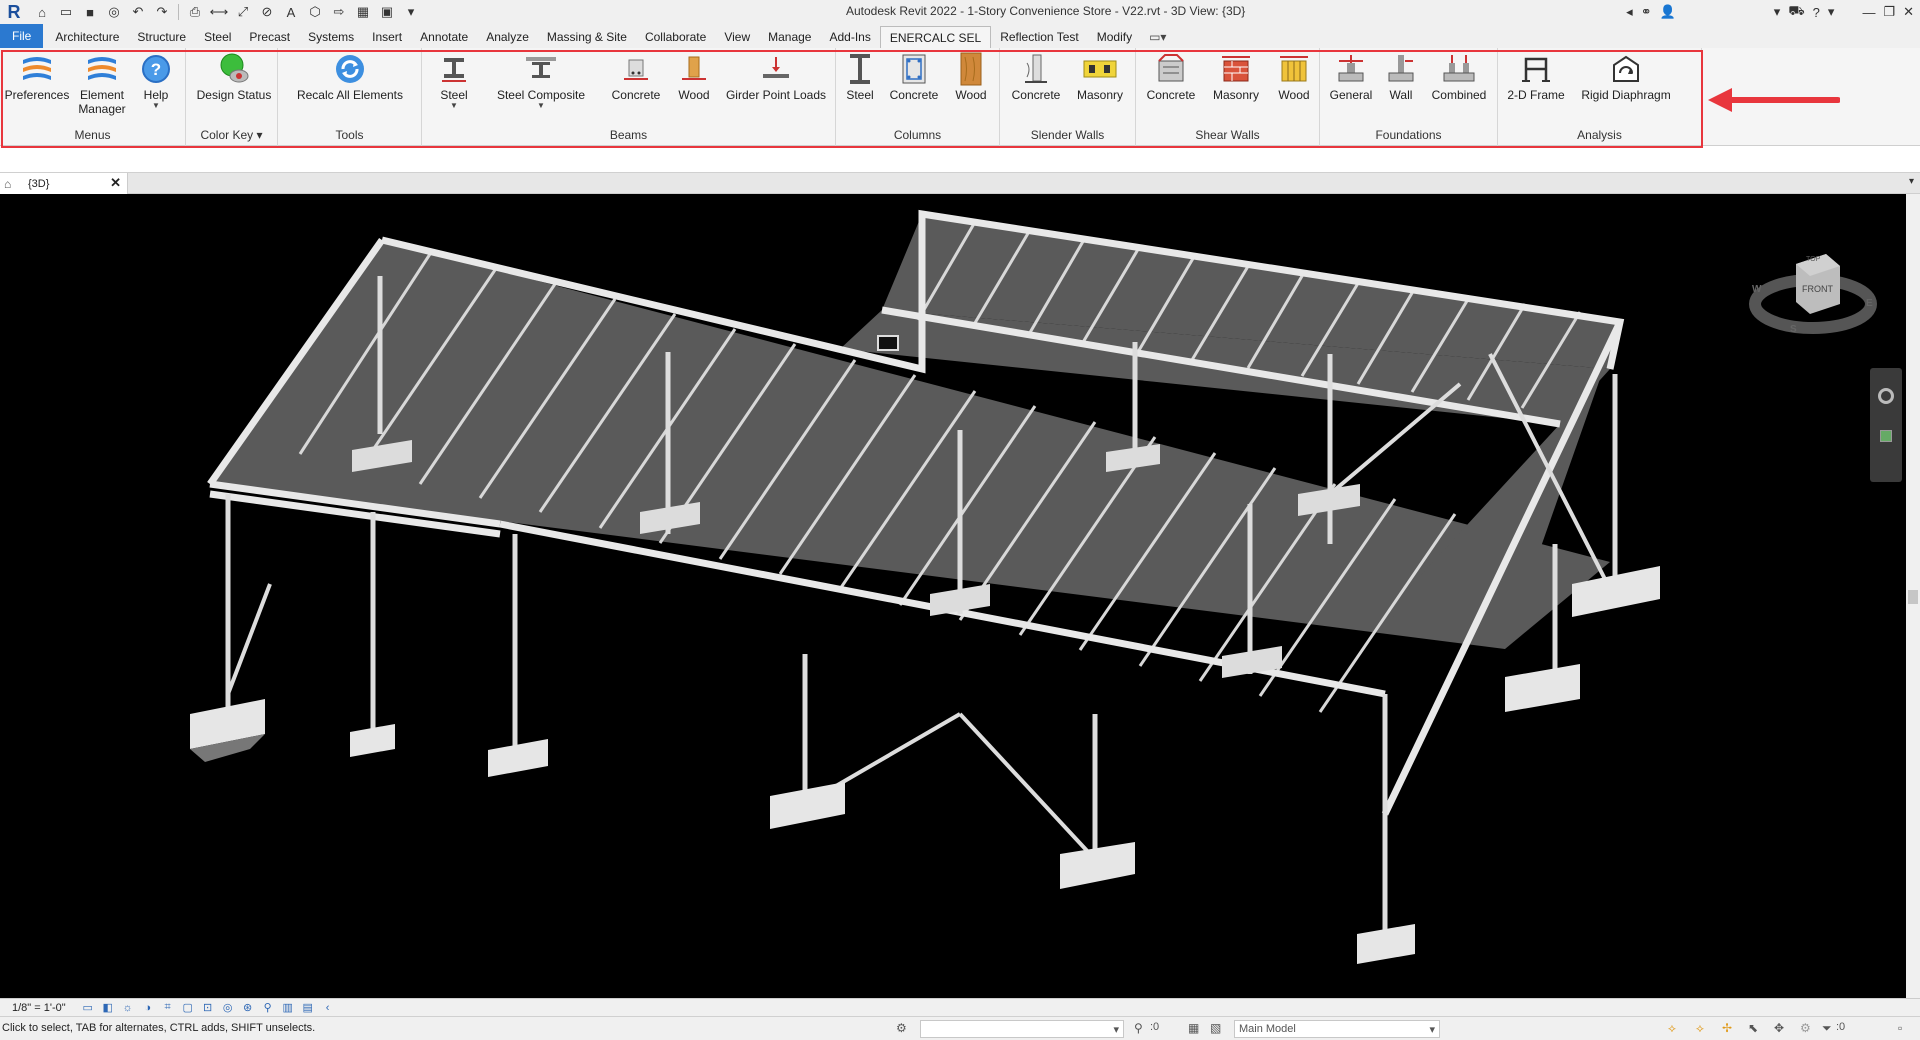  What do you see at coordinates (1668, 12) in the screenshot?
I see `user-icon: 👤` at bounding box center [1668, 12].